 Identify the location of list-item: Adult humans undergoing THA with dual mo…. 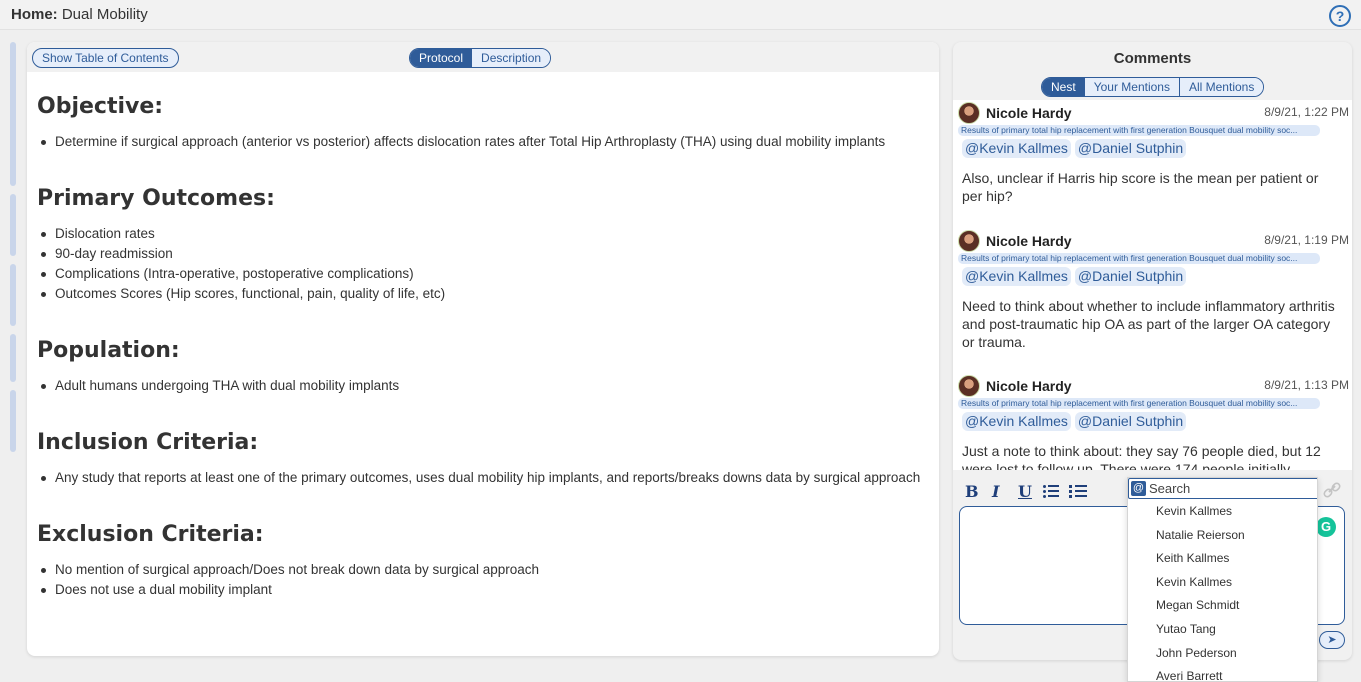
(482, 386).